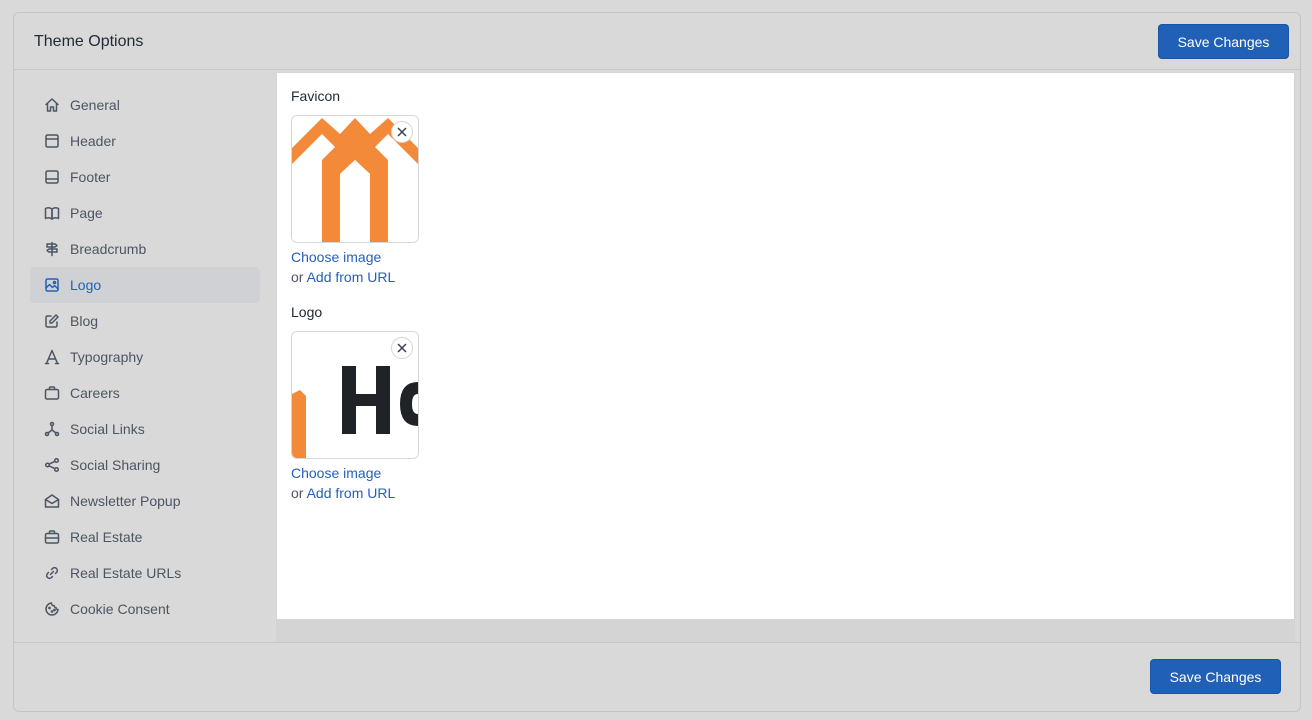  I want to click on layout-top-icon, so click(52, 141).